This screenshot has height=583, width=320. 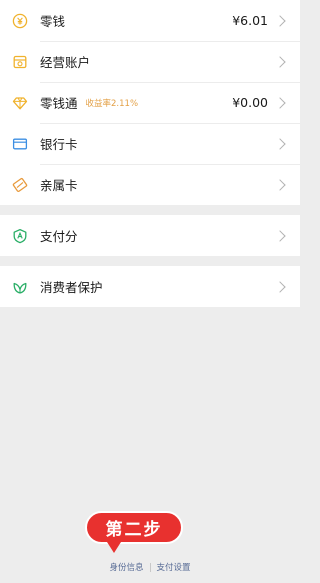 What do you see at coordinates (20, 144) in the screenshot?
I see `bank-card-icon` at bounding box center [20, 144].